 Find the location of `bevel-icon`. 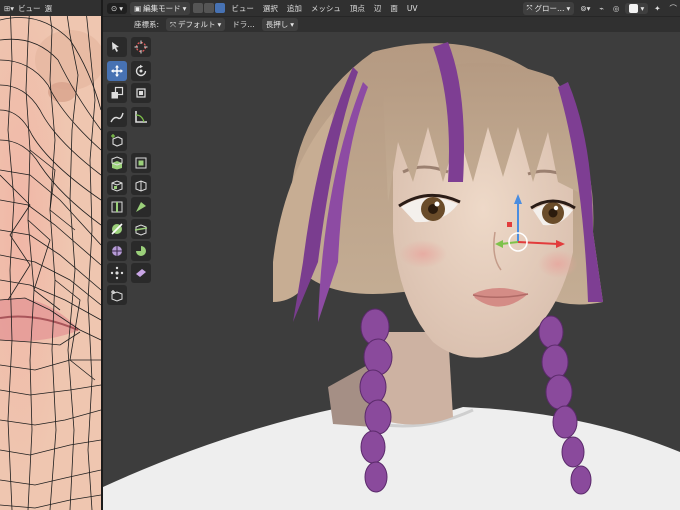

bevel-icon is located at coordinates (141, 186).